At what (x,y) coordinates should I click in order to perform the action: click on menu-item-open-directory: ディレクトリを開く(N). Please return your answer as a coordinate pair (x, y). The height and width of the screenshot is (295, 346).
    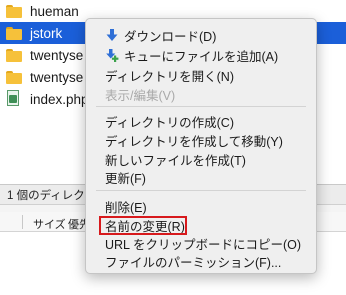
    Looking at the image, I should click on (201, 75).